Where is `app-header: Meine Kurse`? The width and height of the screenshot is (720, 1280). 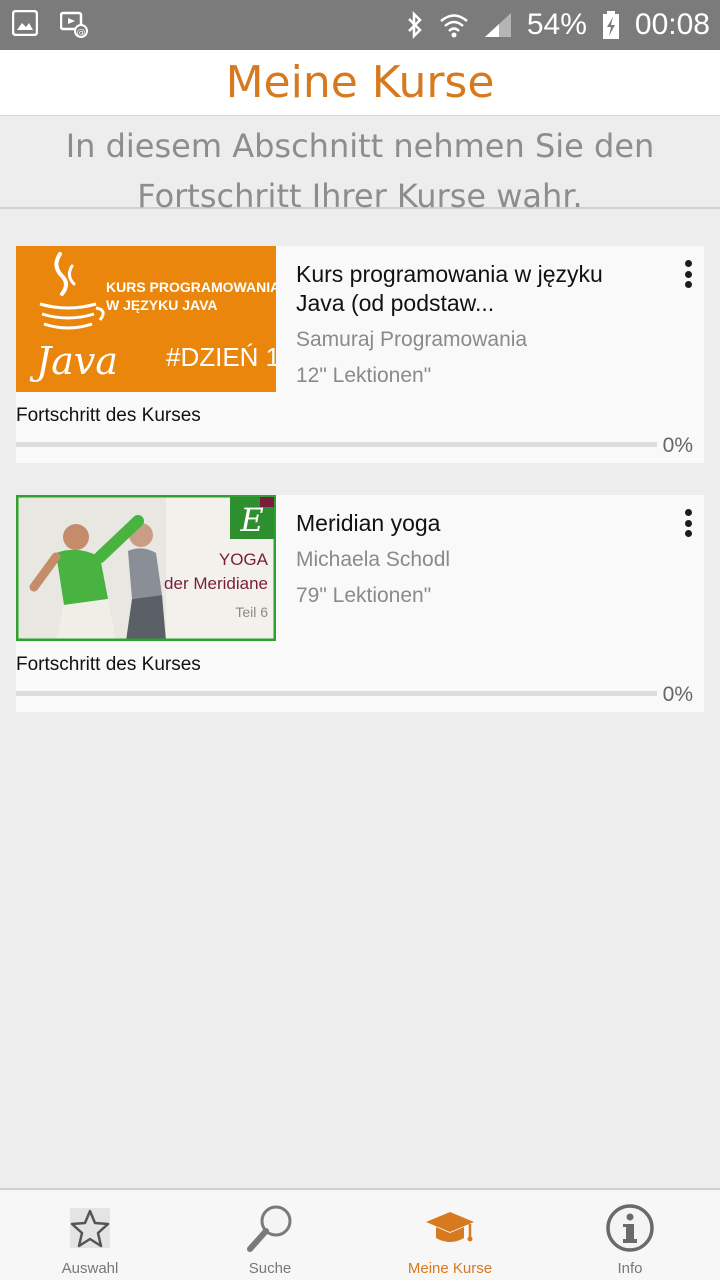 app-header: Meine Kurse is located at coordinates (360, 83).